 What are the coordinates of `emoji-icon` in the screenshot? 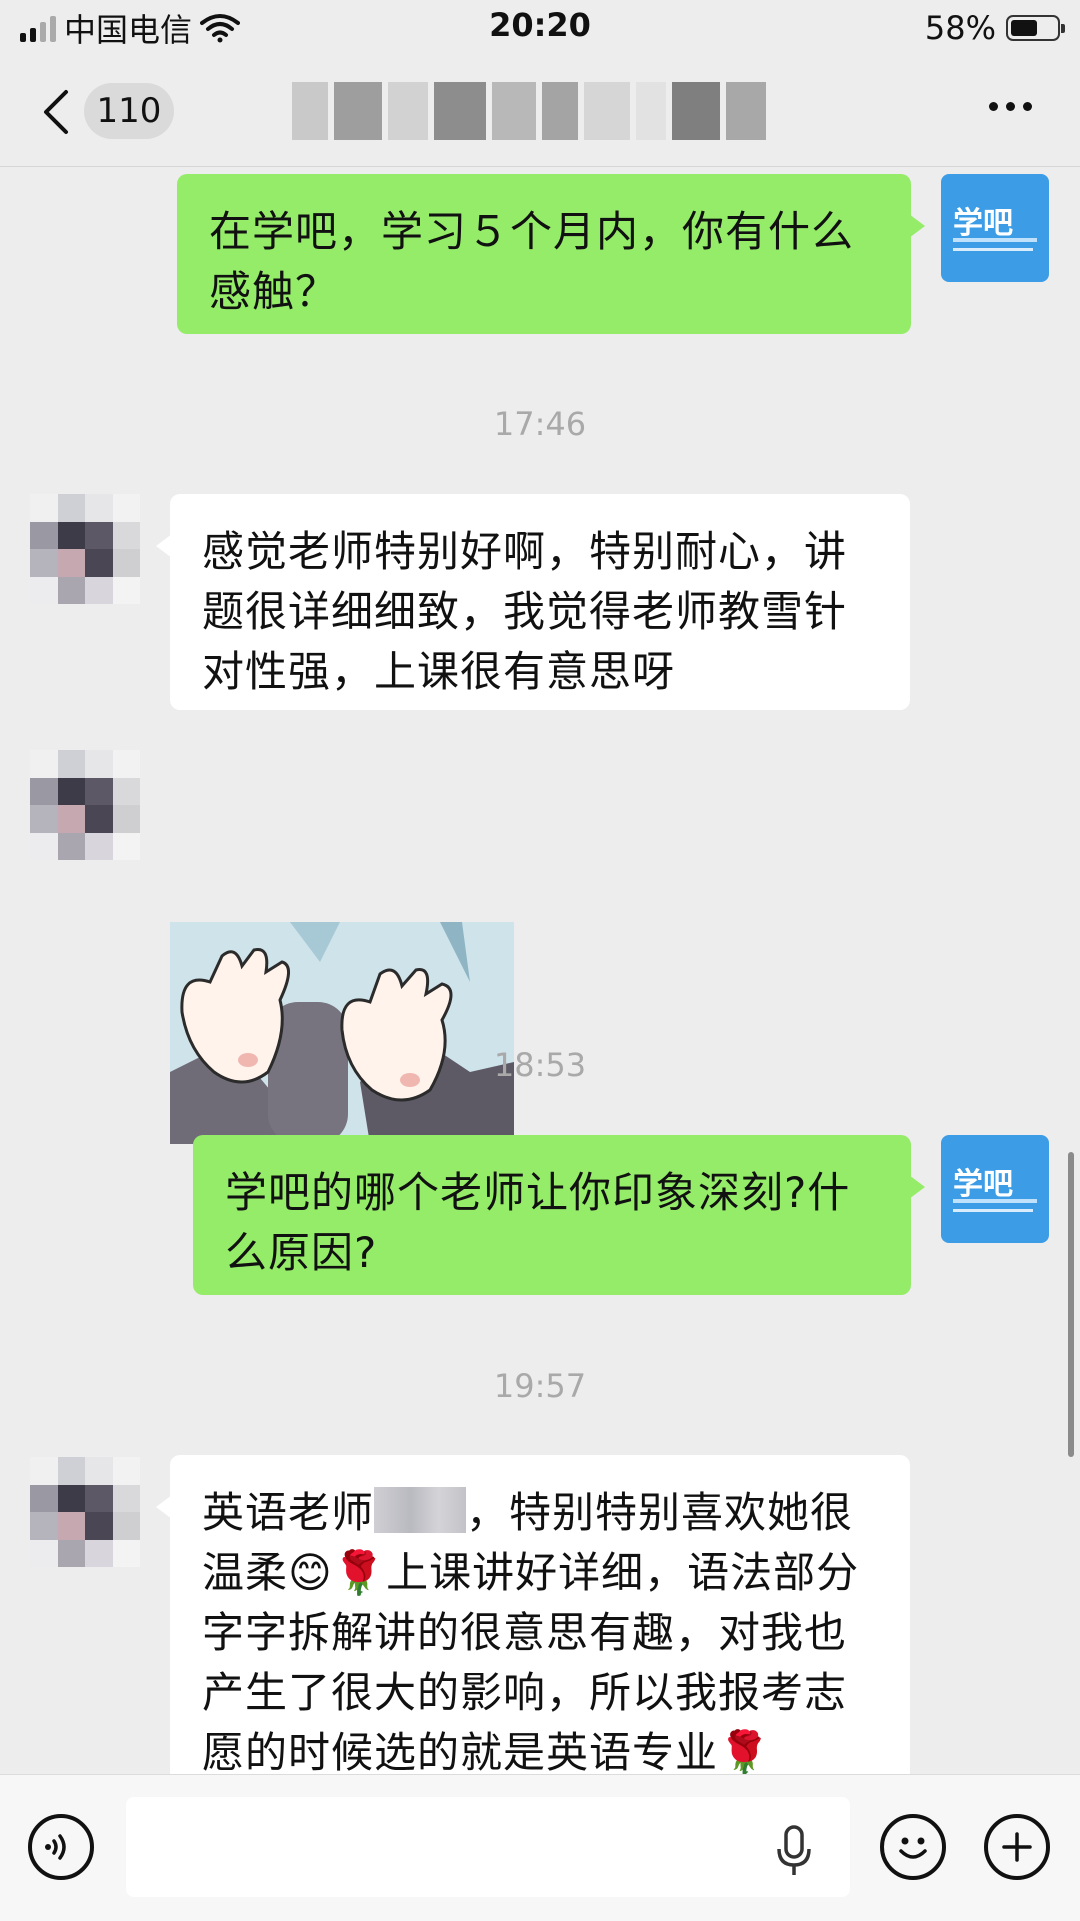 It's located at (913, 1848).